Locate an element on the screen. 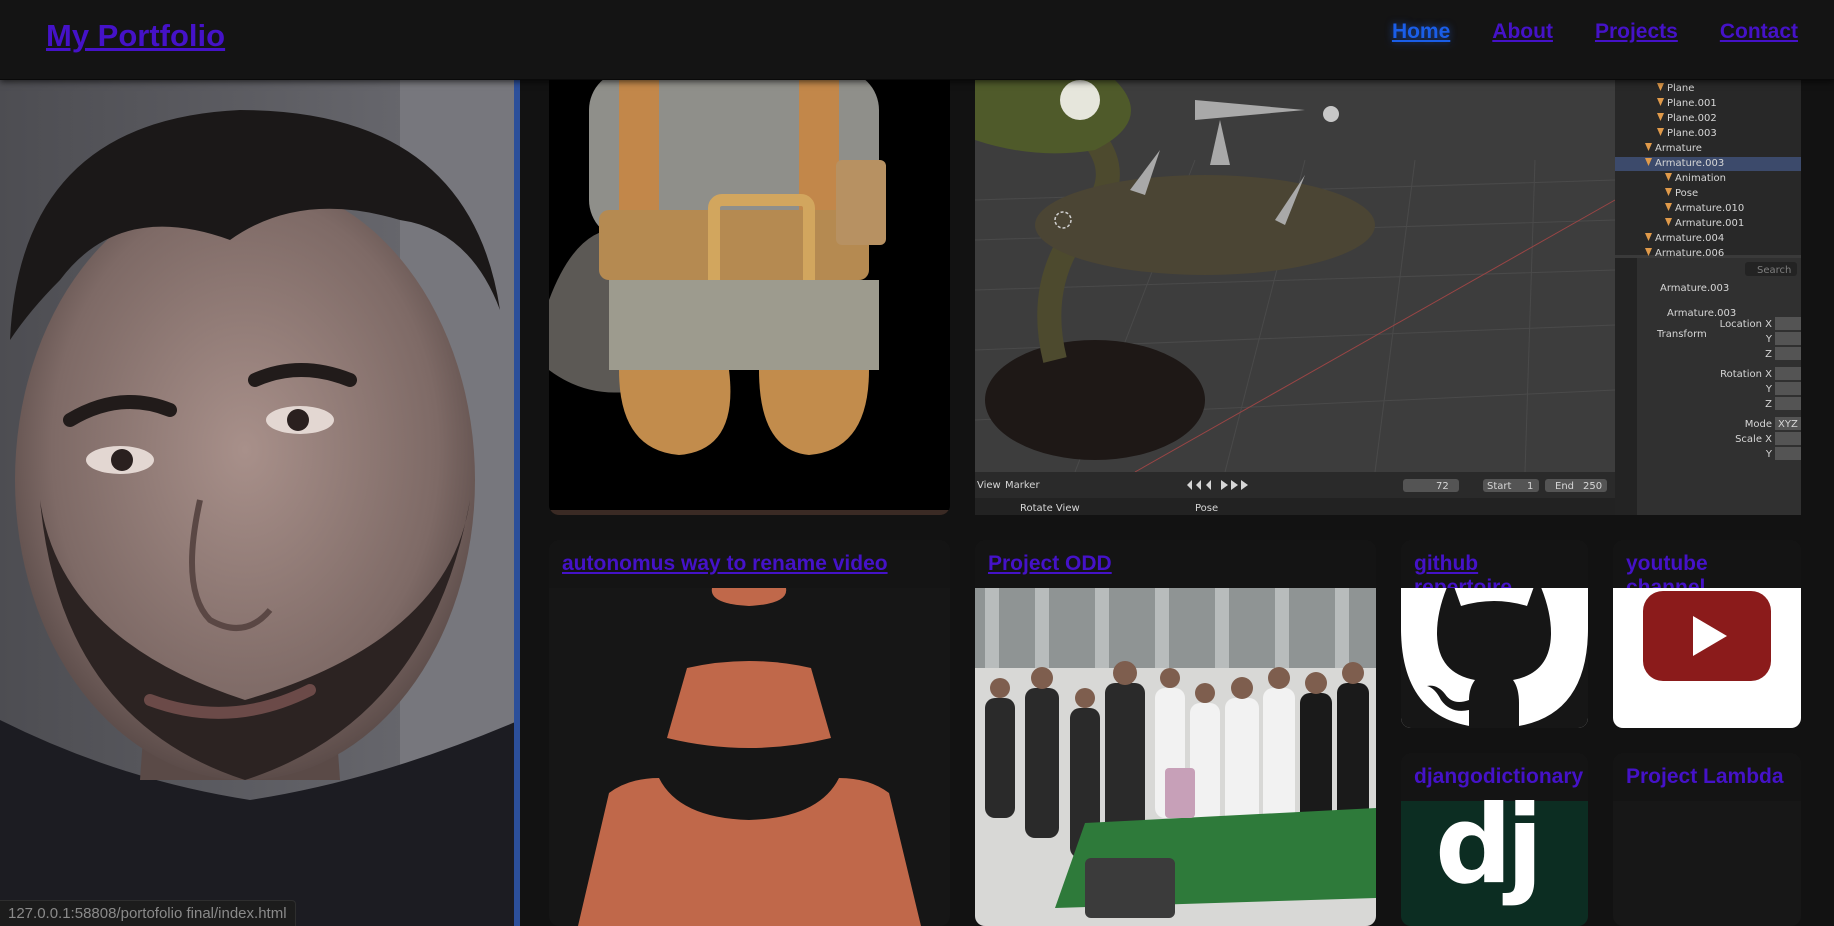  project-card-github: github repertoire is located at coordinates (1494, 634).